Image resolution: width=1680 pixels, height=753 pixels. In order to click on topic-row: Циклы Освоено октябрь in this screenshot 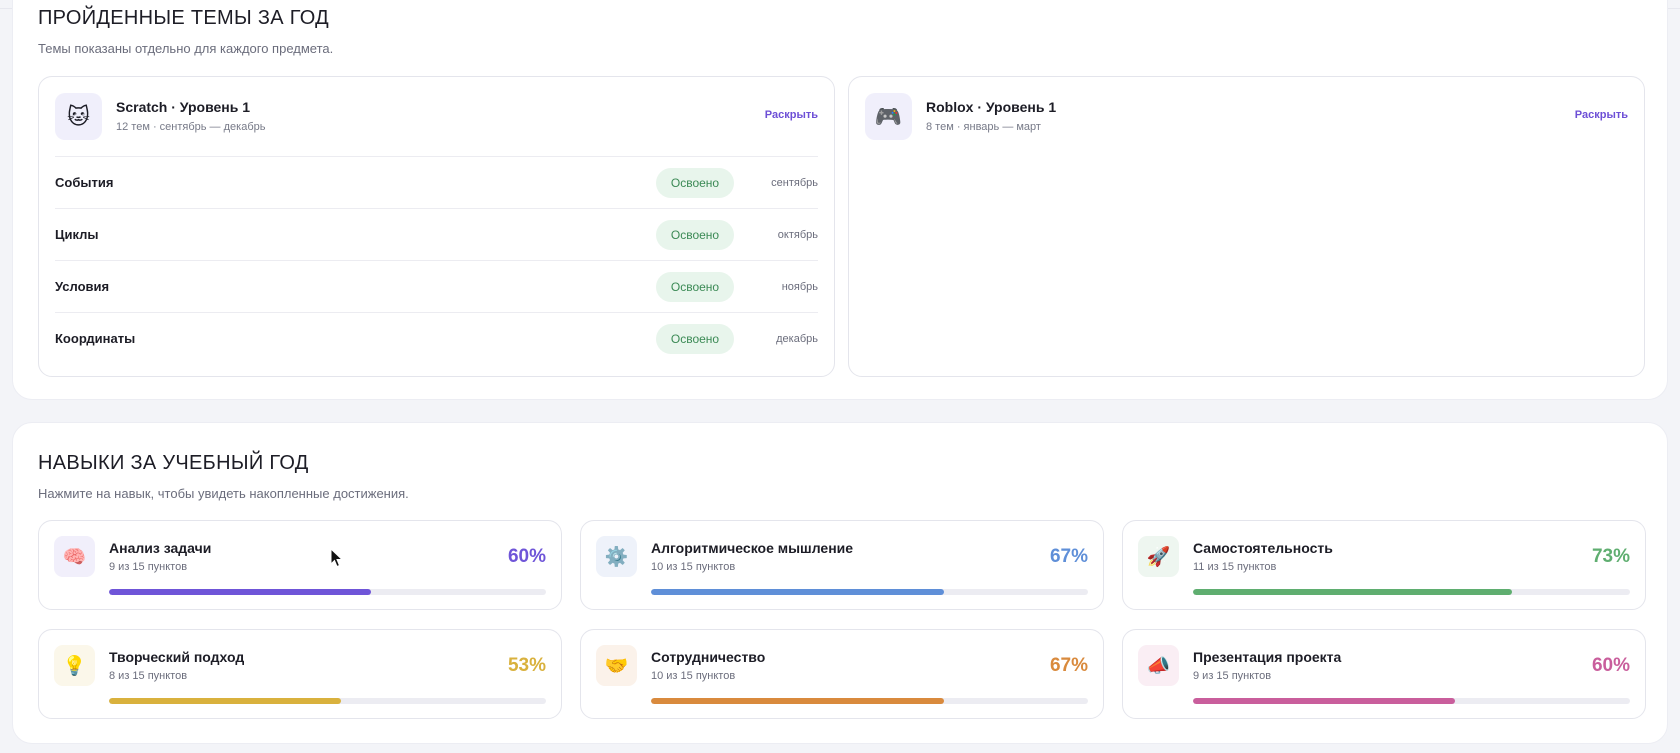, I will do `click(436, 234)`.